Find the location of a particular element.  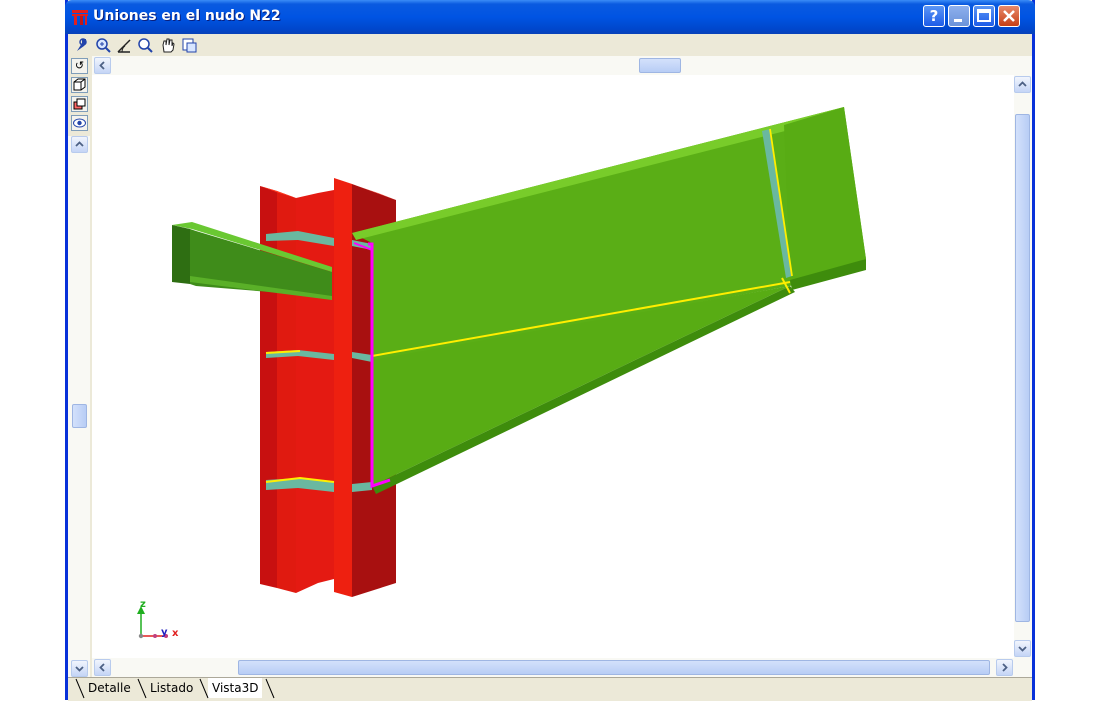

chevron-right-icon is located at coordinates (1005, 667).